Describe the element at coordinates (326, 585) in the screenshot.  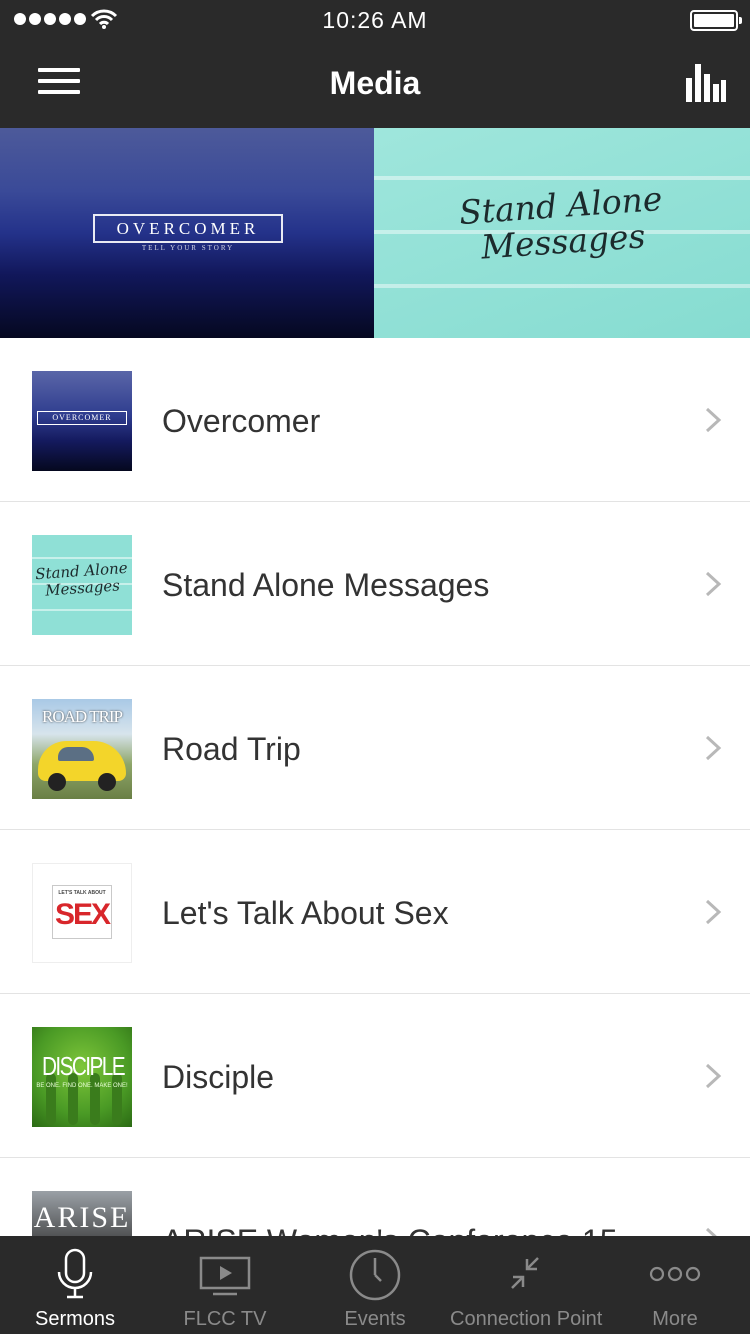
I see `list-item-label: Stand Alone Messages` at that location.